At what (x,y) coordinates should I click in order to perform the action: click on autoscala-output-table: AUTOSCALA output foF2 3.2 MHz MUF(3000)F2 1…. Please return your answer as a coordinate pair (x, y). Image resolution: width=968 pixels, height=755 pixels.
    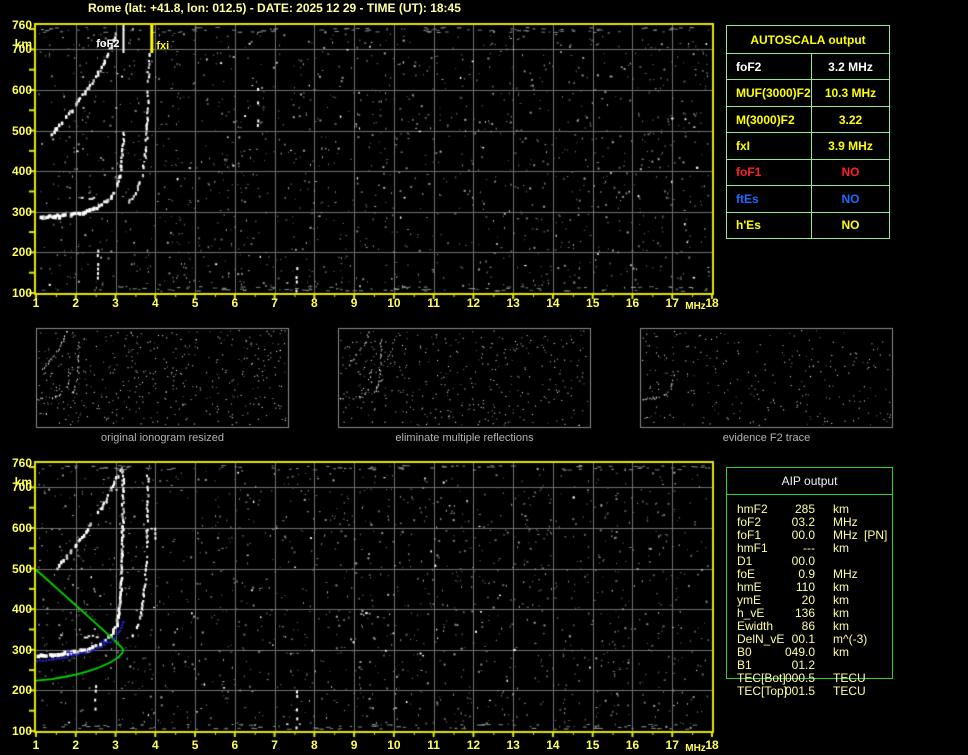
    Looking at the image, I should click on (808, 132).